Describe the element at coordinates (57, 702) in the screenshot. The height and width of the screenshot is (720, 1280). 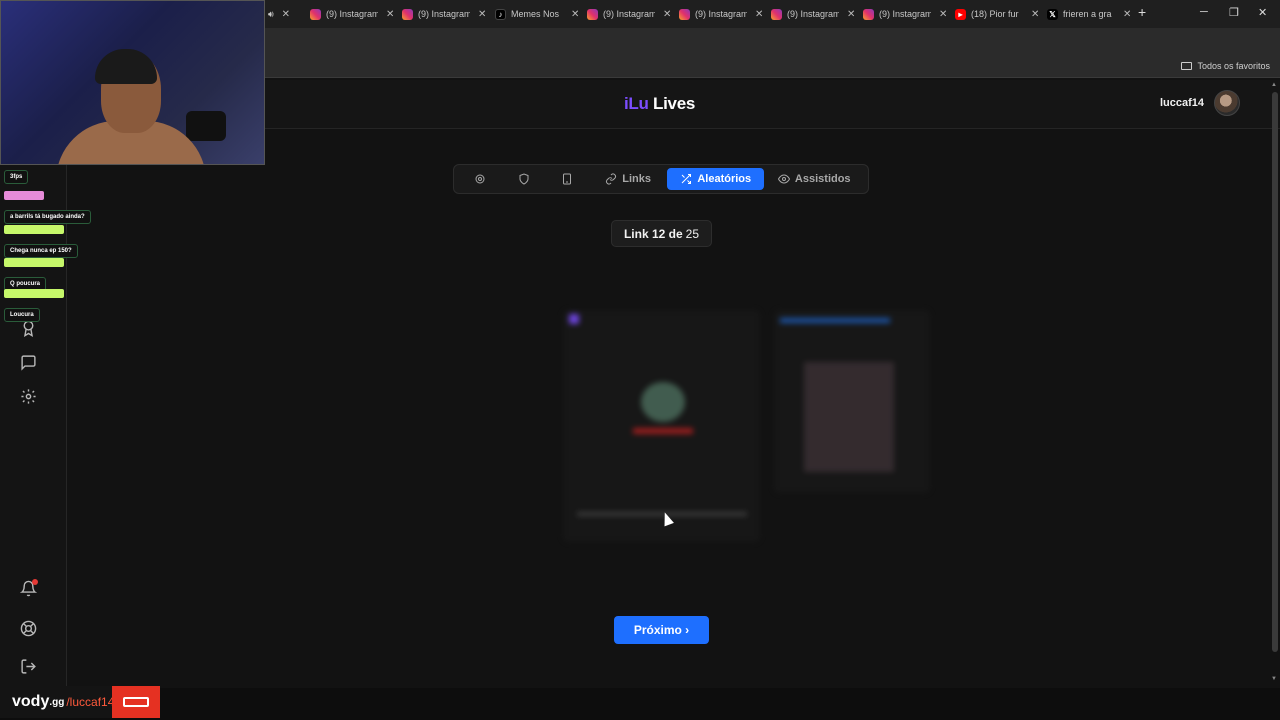
I see `vody-tld: .gg` at that location.